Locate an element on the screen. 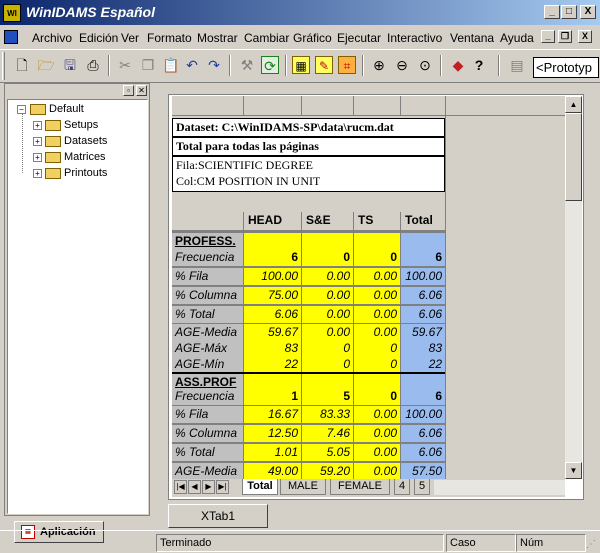 This screenshot has width=600, height=553. close-button: X is located at coordinates (588, 12).